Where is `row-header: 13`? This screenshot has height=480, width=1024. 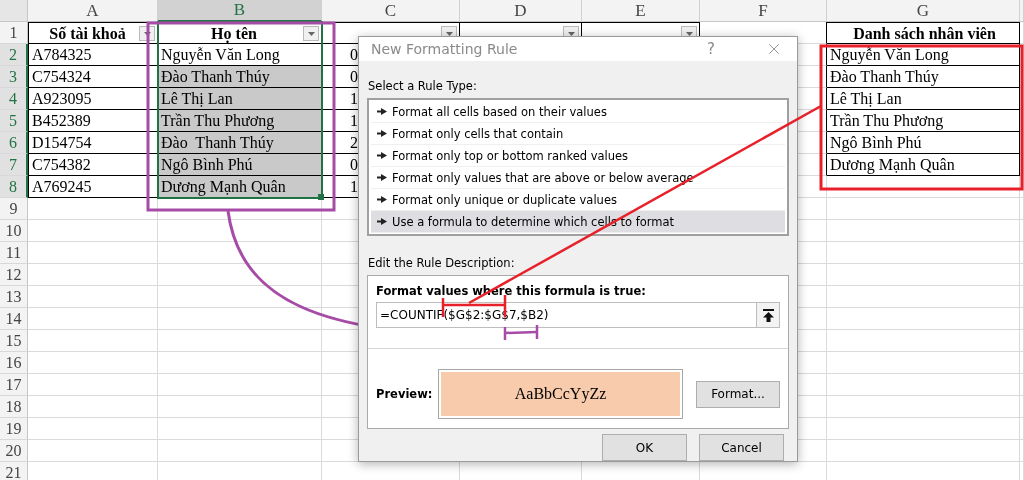 row-header: 13 is located at coordinates (14, 297).